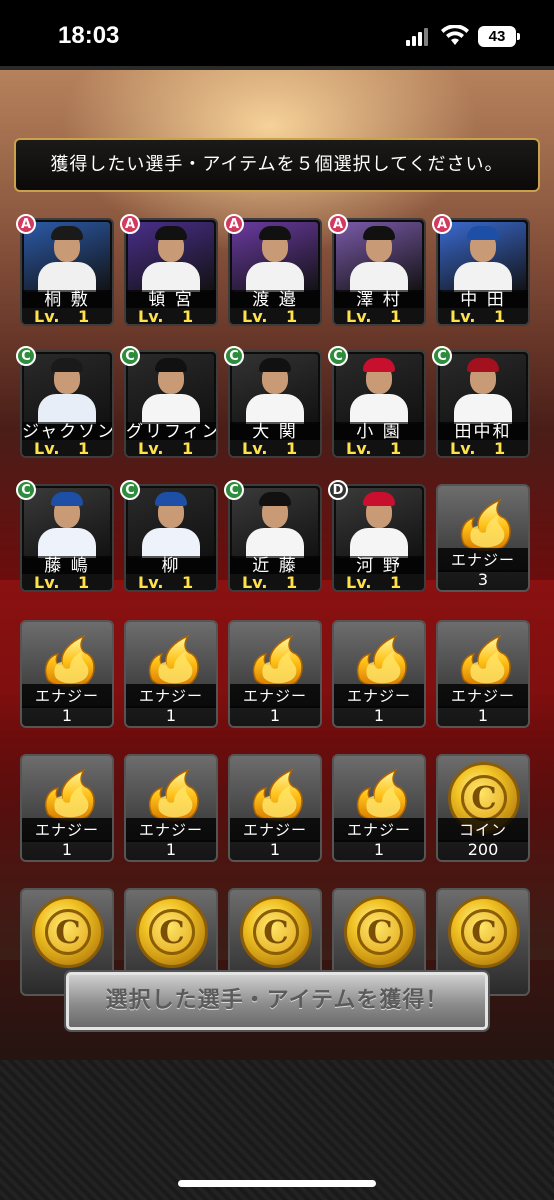 The image size is (554, 1200). Describe the element at coordinates (419, 37) in the screenshot. I see `signal-icon` at that location.